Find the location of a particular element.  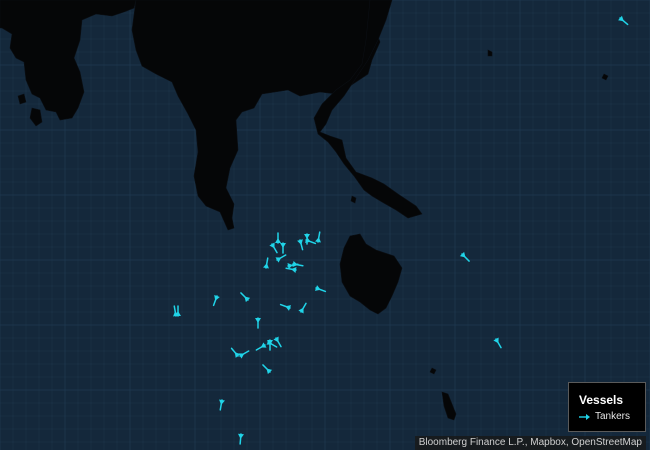

legend-item-tankers: Tankers is located at coordinates (612, 416).